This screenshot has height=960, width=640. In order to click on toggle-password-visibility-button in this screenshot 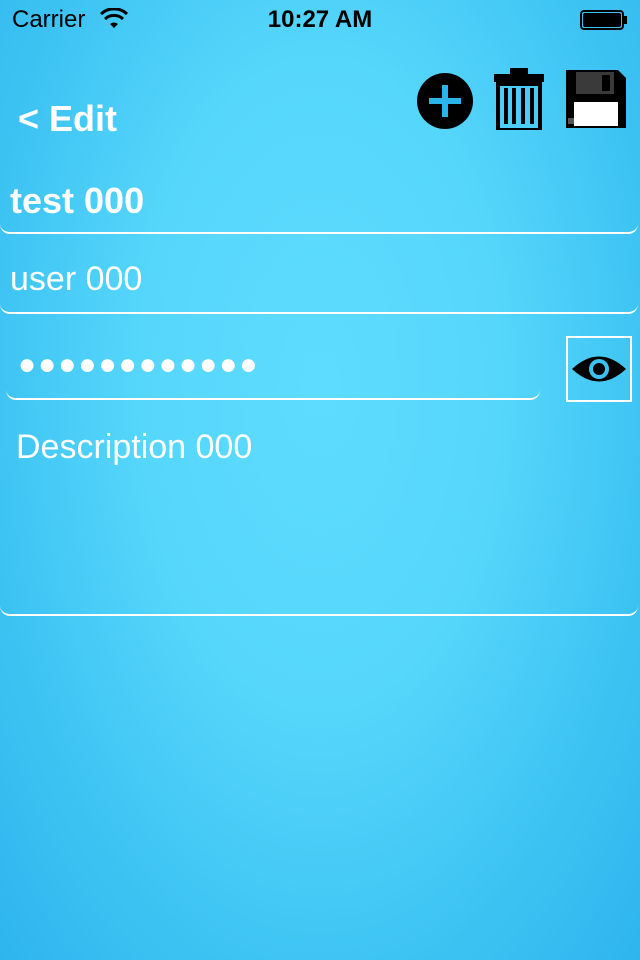, I will do `click(599, 369)`.